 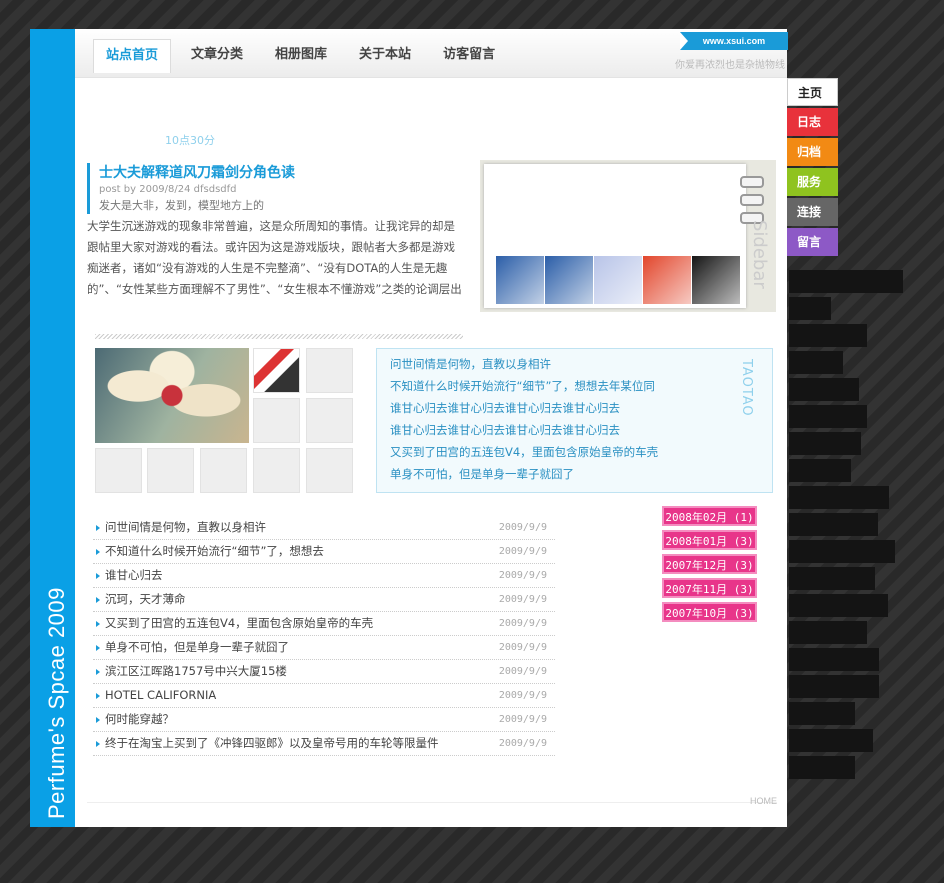 What do you see at coordinates (324, 600) in the screenshot?
I see `list-item: 沉珂，天才薄命 2009/9/9` at bounding box center [324, 600].